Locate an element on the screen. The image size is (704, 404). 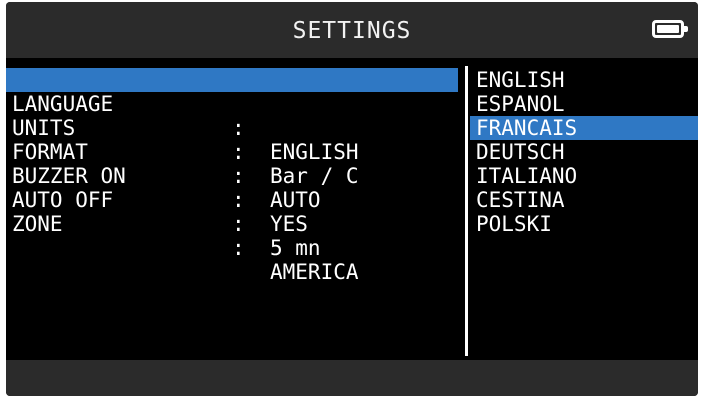
language-option-deutsch: DEUTSCH is located at coordinates (584, 152).